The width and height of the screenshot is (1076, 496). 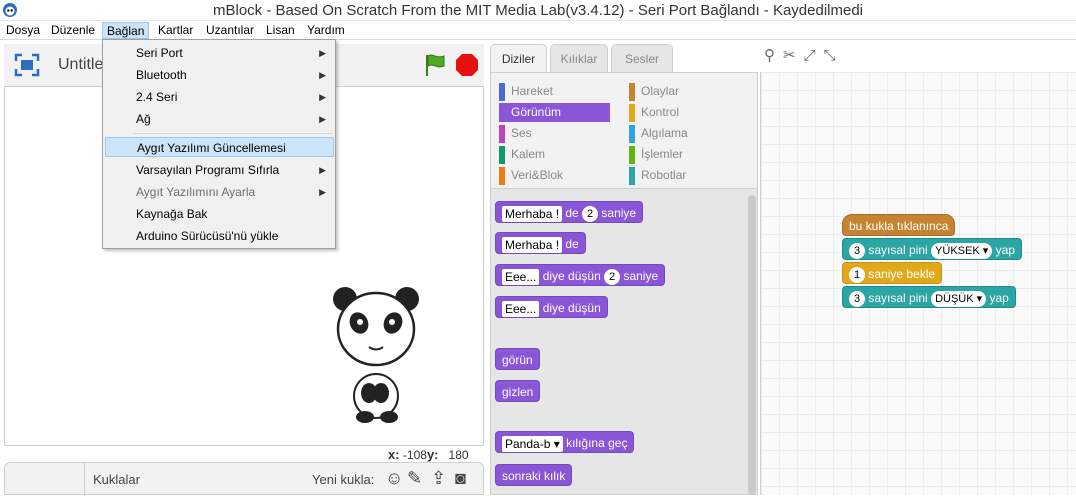 I want to click on category-sound: Ses, so click(x=554, y=133).